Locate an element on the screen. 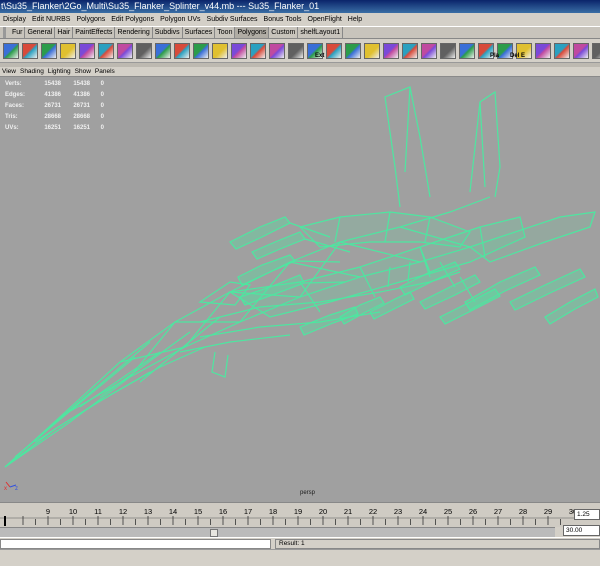 The width and height of the screenshot is (600, 566). menu-polygon-uvs: Polygon UVs is located at coordinates (180, 19).